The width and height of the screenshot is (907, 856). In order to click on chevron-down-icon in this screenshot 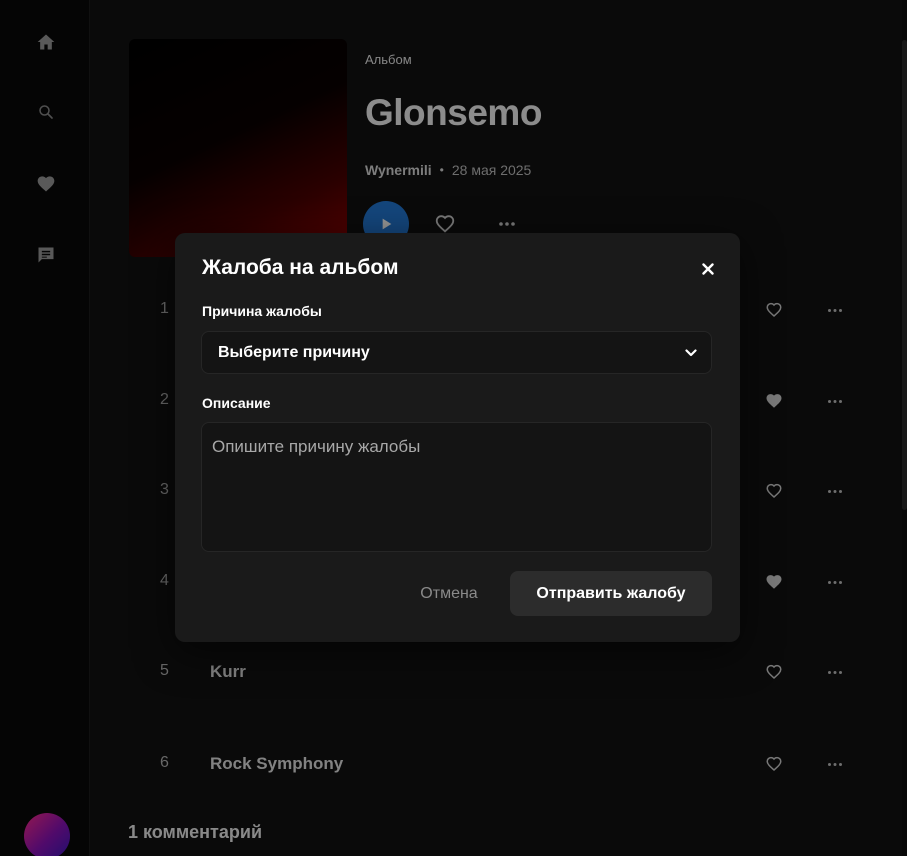, I will do `click(691, 352)`.